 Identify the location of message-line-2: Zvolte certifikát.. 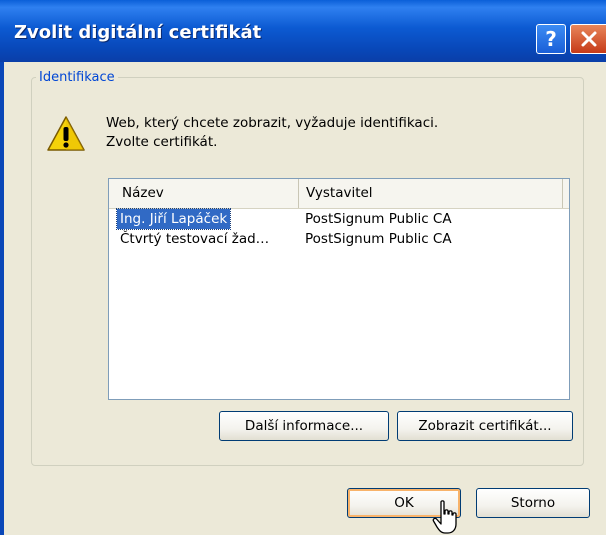
(162, 142).